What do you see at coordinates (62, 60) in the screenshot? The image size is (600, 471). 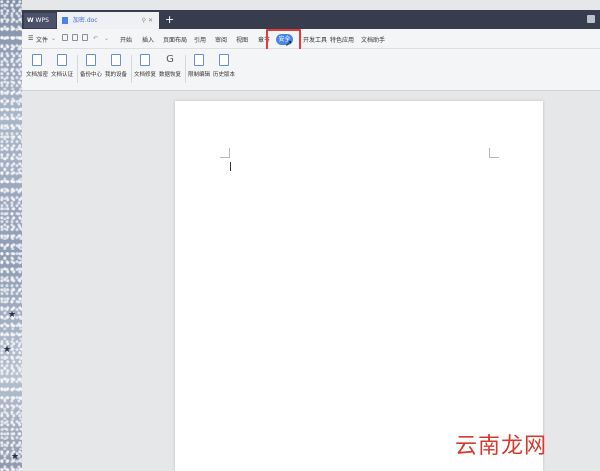 I see `certificate-icon` at bounding box center [62, 60].